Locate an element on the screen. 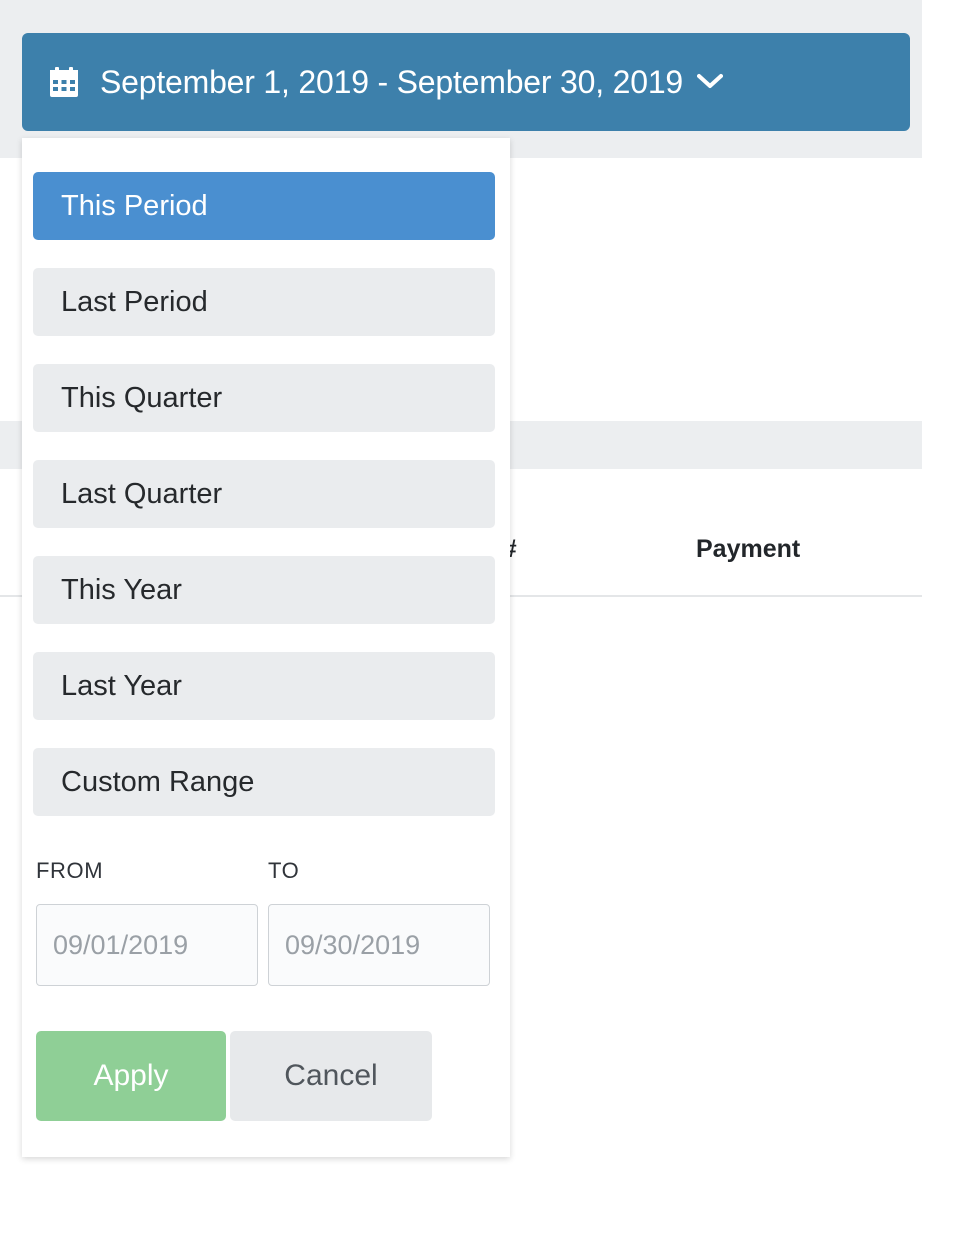 This screenshot has height=1234, width=954. preset-range-label: Last Quarter is located at coordinates (142, 493).